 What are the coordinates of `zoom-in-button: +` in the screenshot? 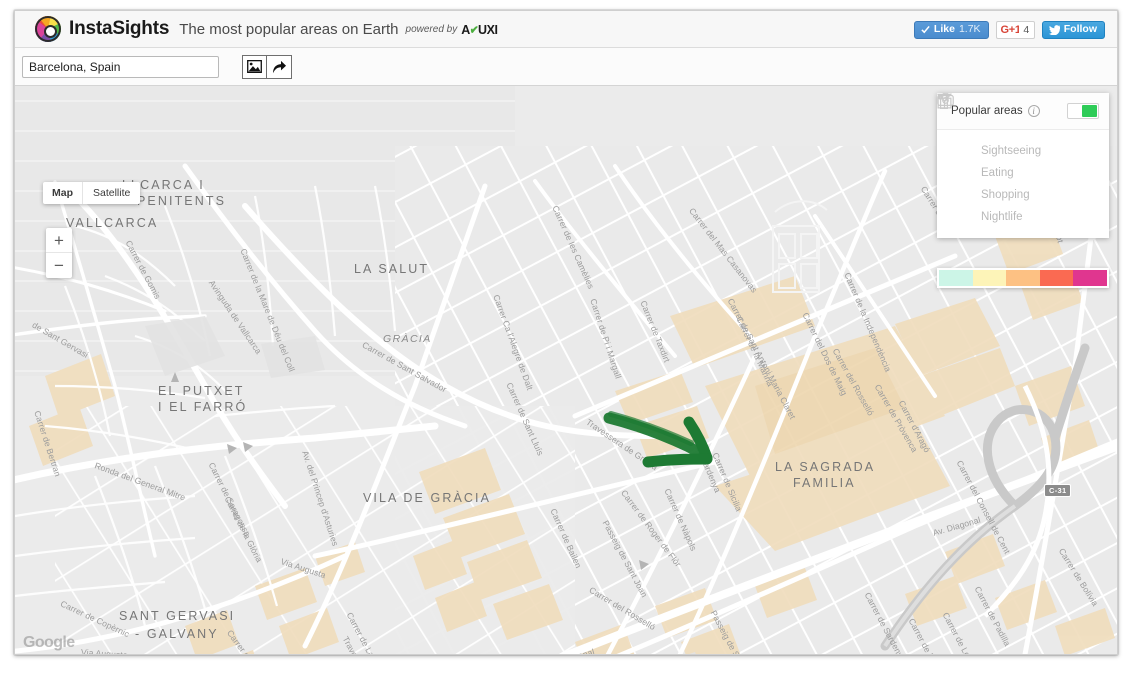 It's located at (59, 240).